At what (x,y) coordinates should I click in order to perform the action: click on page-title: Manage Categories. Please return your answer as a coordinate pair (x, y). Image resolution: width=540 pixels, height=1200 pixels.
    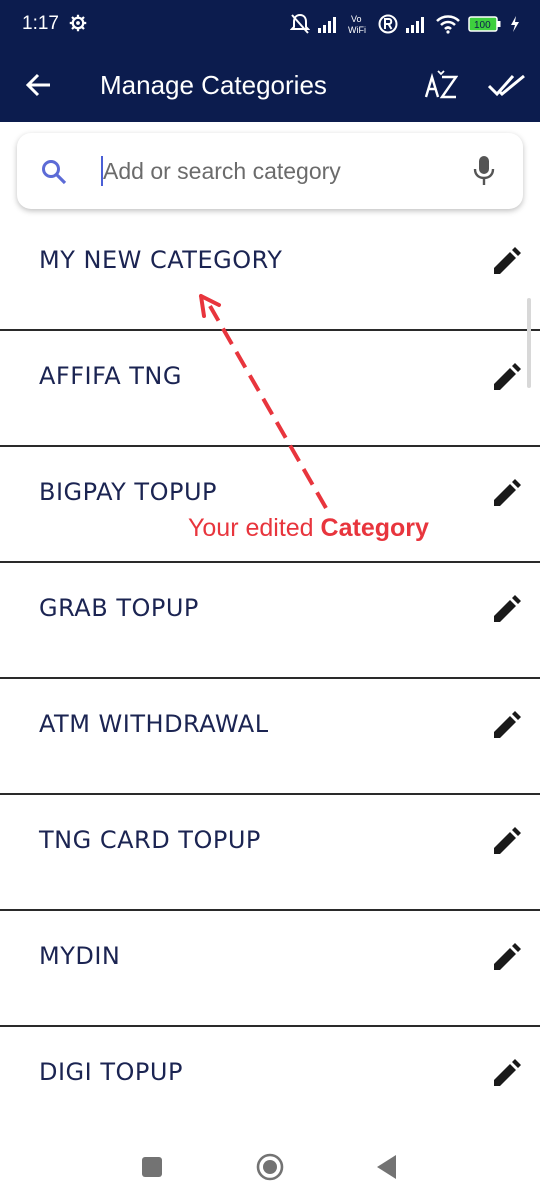
    Looking at the image, I should click on (213, 85).